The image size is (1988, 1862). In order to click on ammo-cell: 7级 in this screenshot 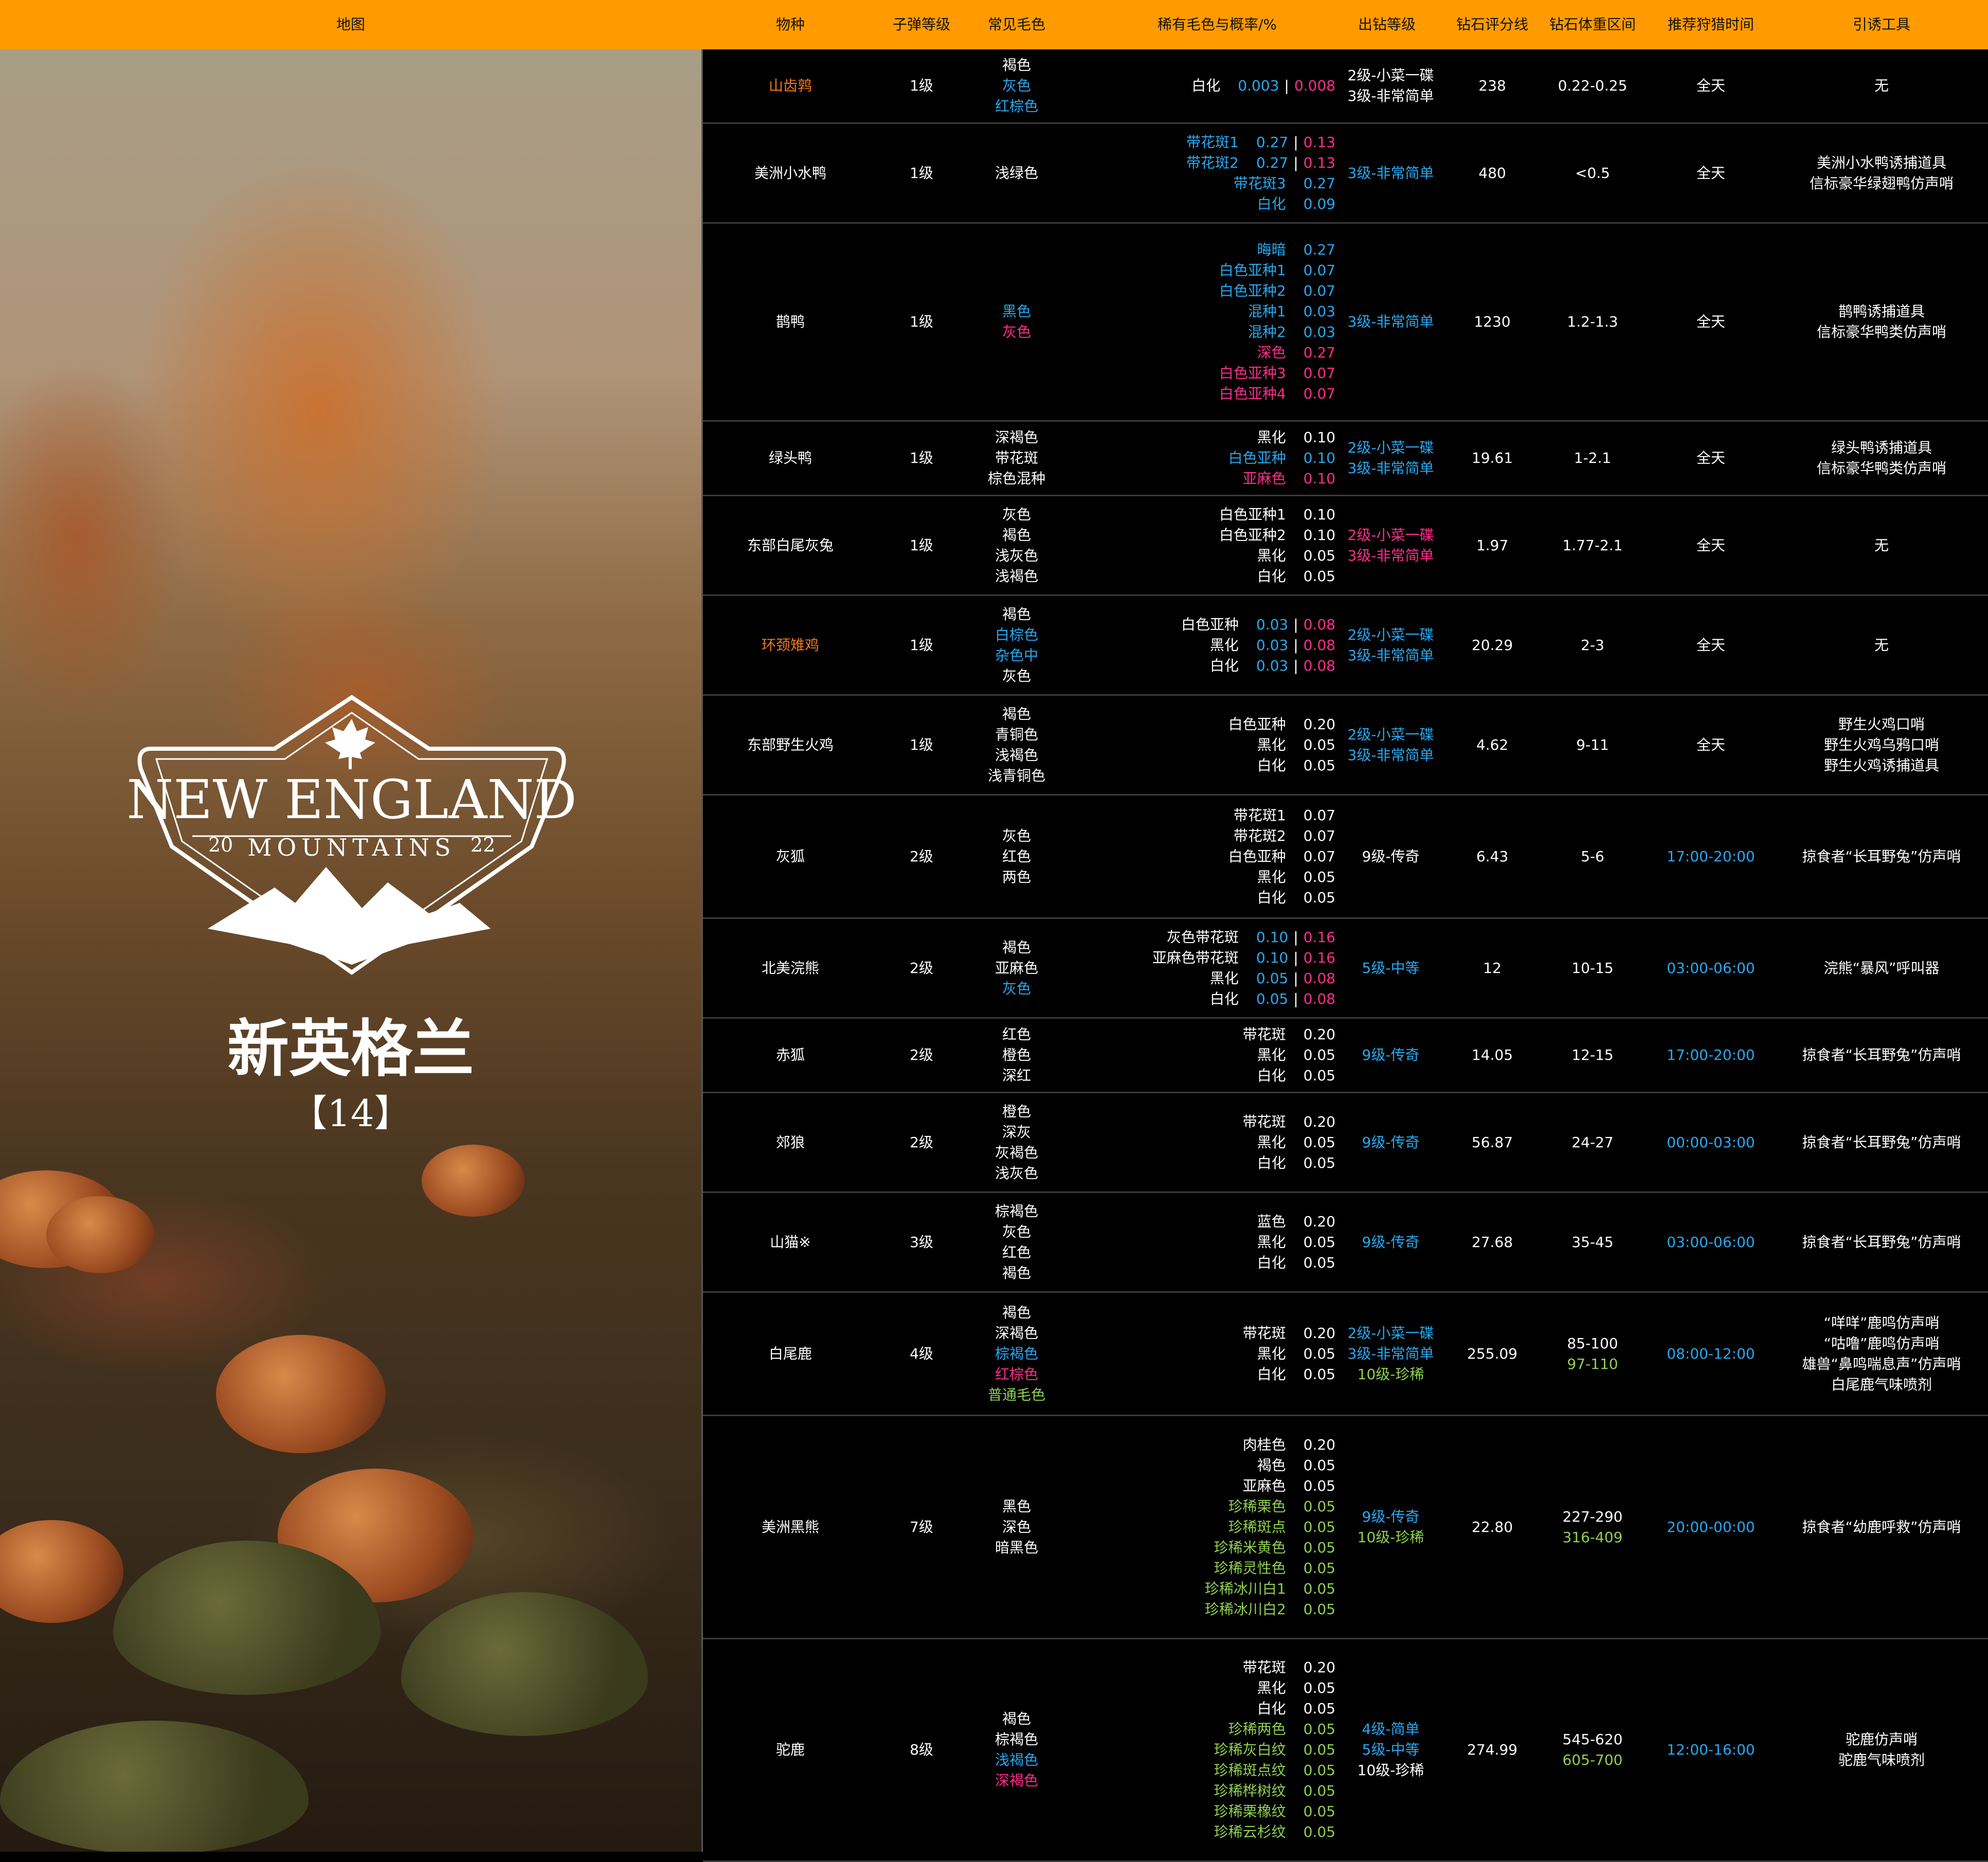, I will do `click(921, 1527)`.